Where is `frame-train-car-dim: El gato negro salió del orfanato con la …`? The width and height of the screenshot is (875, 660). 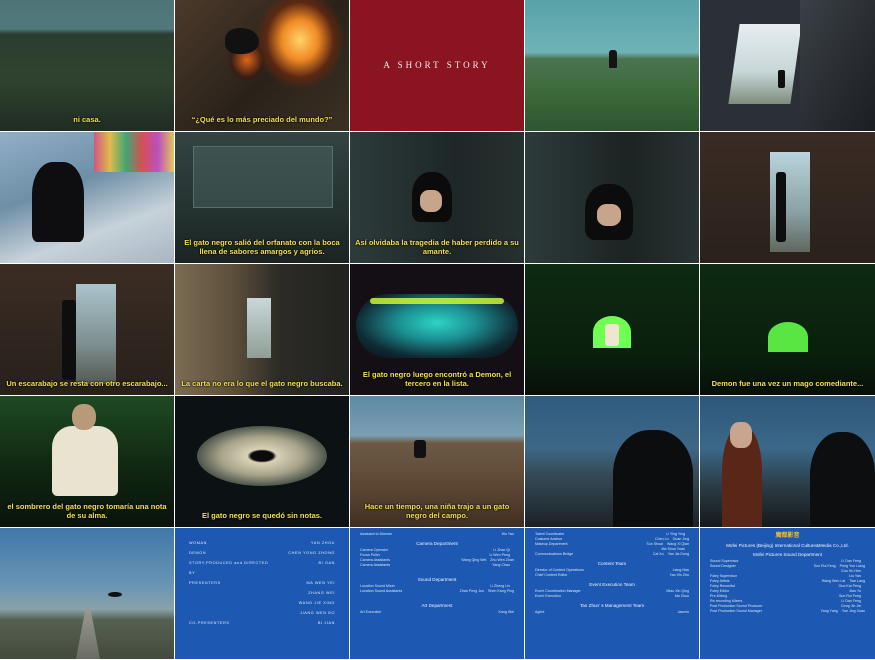 frame-train-car-dim: El gato negro salió del orfanato con la … is located at coordinates (262, 197).